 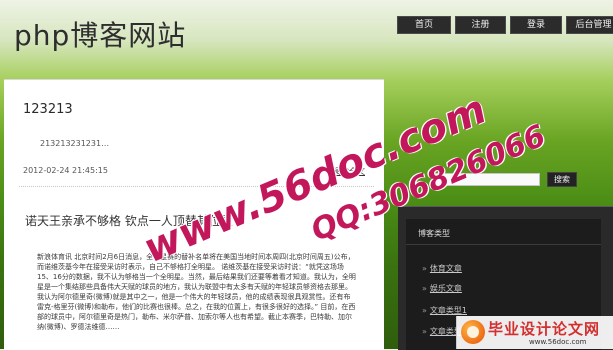 I want to click on site-title: php博客网站, so click(x=100, y=35).